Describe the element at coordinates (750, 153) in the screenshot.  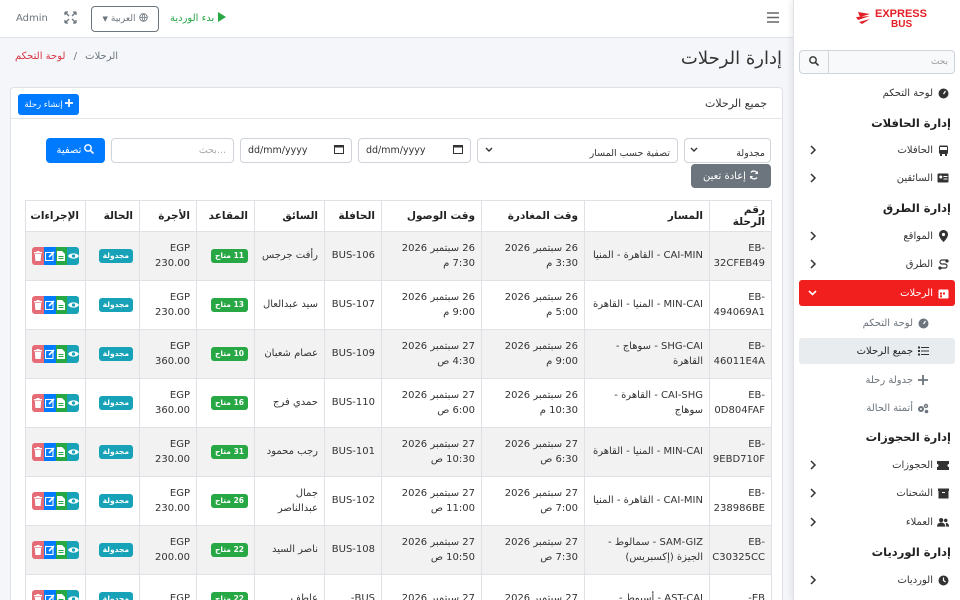
I see `status-filter-value: مجدولة` at that location.